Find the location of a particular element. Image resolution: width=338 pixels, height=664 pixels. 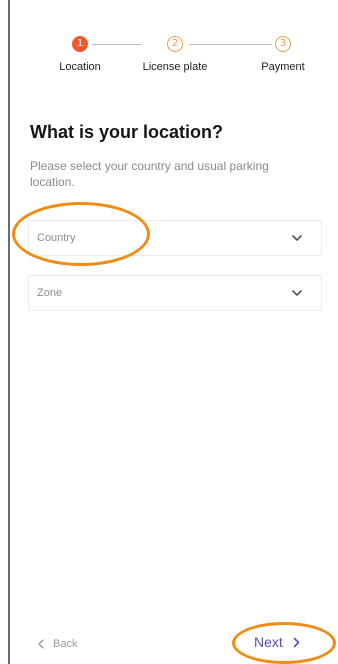

next-button-label: Next is located at coordinates (268, 642).